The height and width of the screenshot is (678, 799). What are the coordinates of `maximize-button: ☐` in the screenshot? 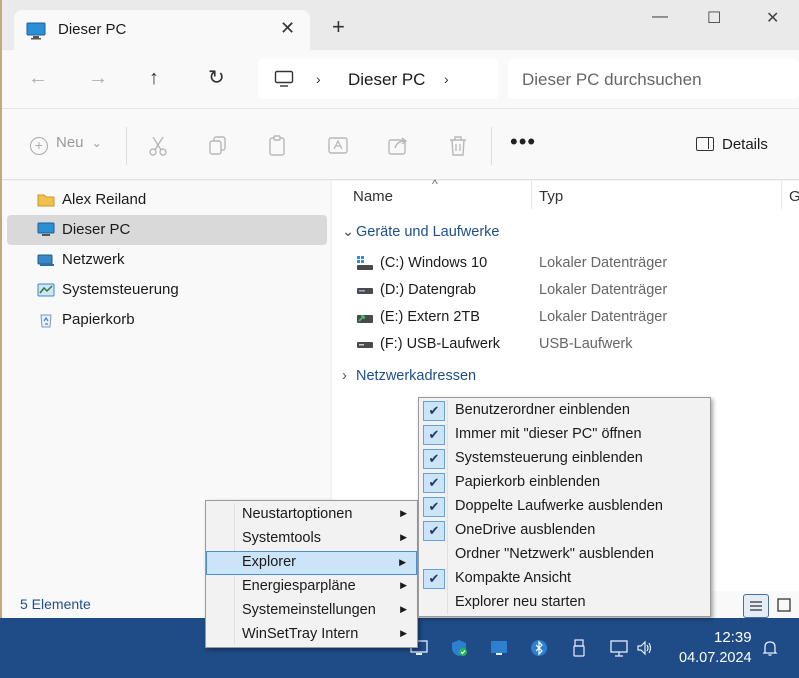 It's located at (714, 18).